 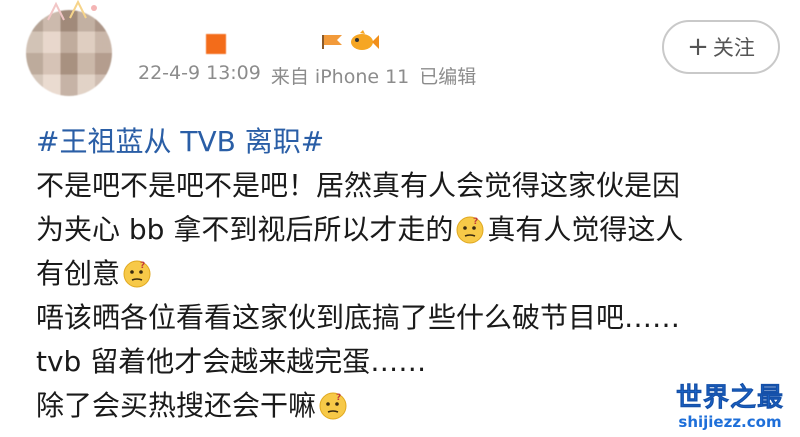 What do you see at coordinates (730, 422) in the screenshot?
I see `watermark-domain: shijiezz.com` at bounding box center [730, 422].